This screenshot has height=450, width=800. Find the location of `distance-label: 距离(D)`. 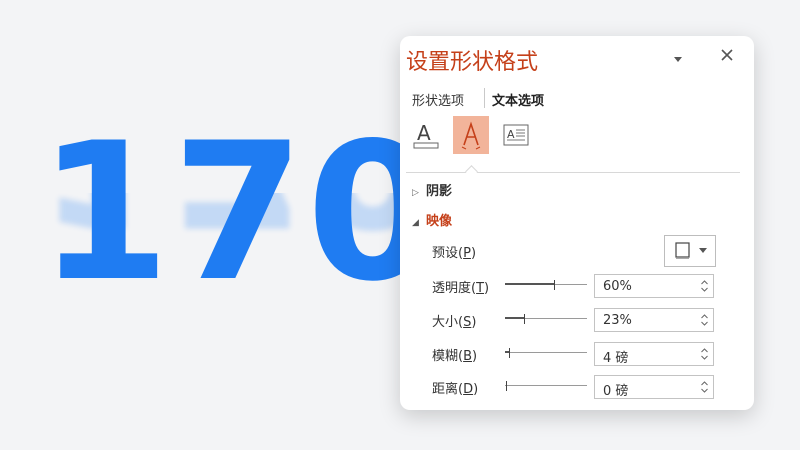

distance-label: 距离(D) is located at coordinates (455, 389).